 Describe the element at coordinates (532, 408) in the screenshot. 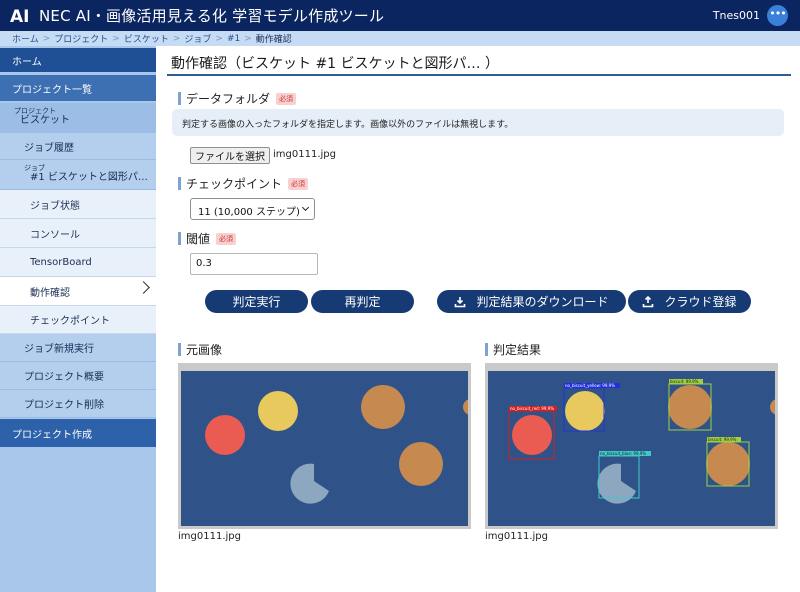

I see `svg-text: no_biscuit_red: 99.9%` at that location.